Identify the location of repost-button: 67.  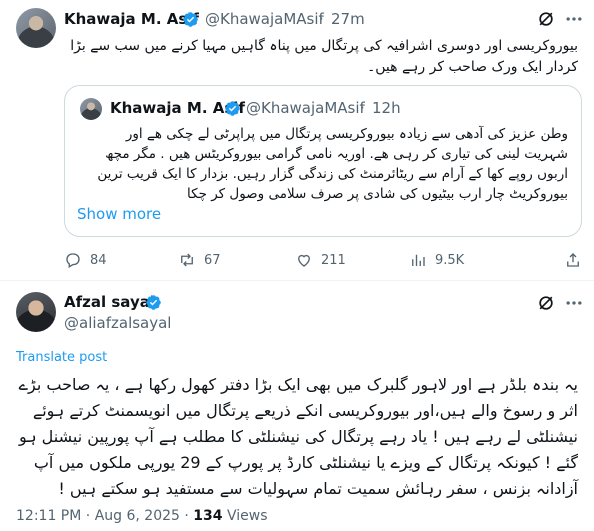
(199, 260).